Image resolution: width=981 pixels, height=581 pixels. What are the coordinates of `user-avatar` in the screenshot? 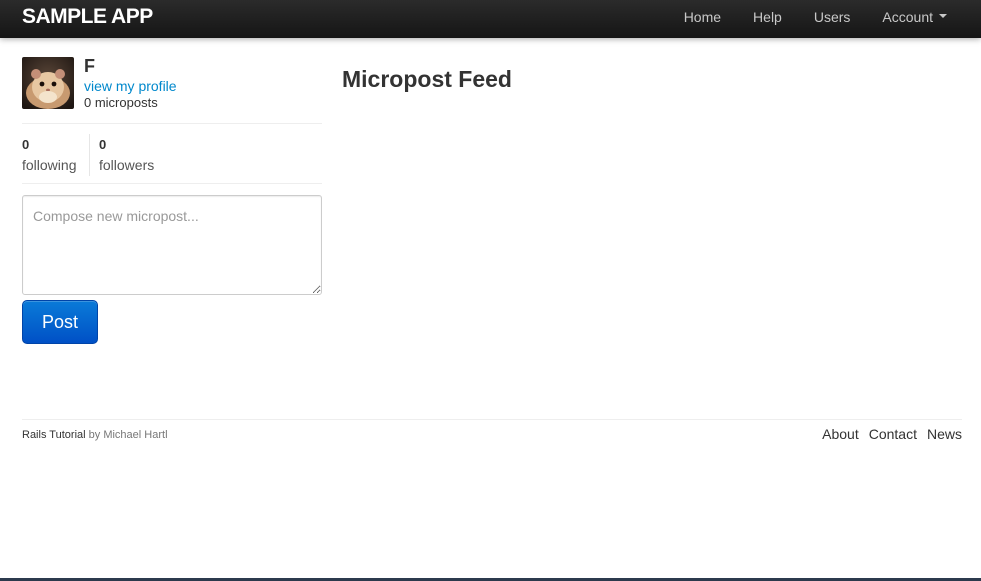 It's located at (48, 83).